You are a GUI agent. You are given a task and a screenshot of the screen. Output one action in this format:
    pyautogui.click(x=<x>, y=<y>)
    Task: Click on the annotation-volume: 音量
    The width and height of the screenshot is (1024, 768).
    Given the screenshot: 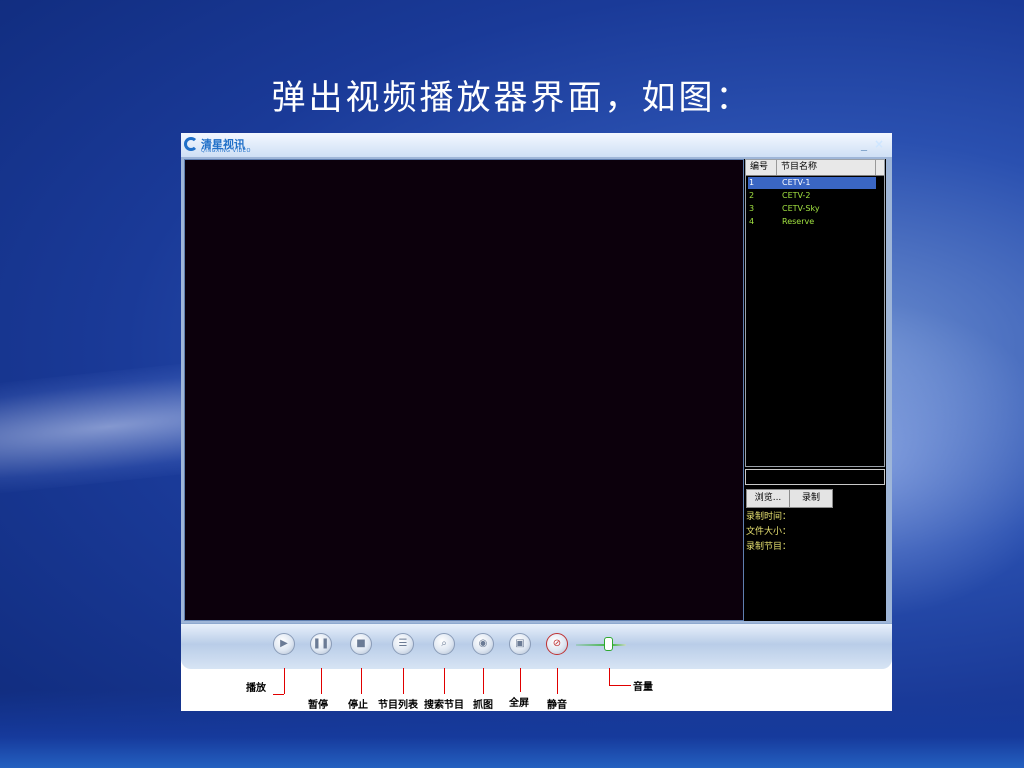 What is the action you would take?
    pyautogui.click(x=643, y=687)
    